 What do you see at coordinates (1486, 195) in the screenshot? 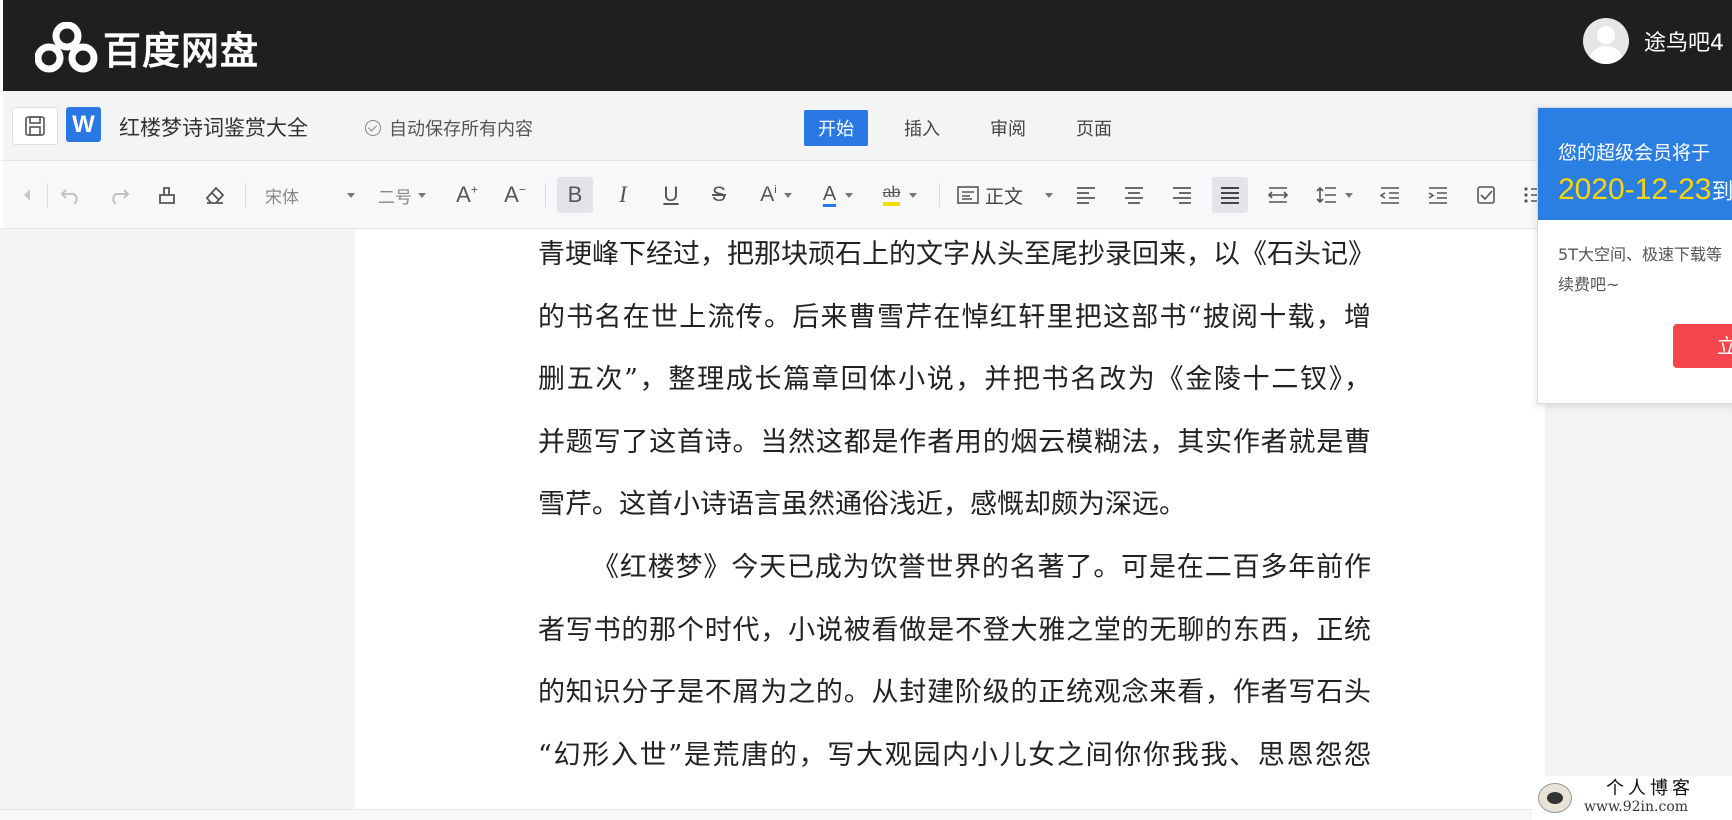
I see `checklist-icon` at bounding box center [1486, 195].